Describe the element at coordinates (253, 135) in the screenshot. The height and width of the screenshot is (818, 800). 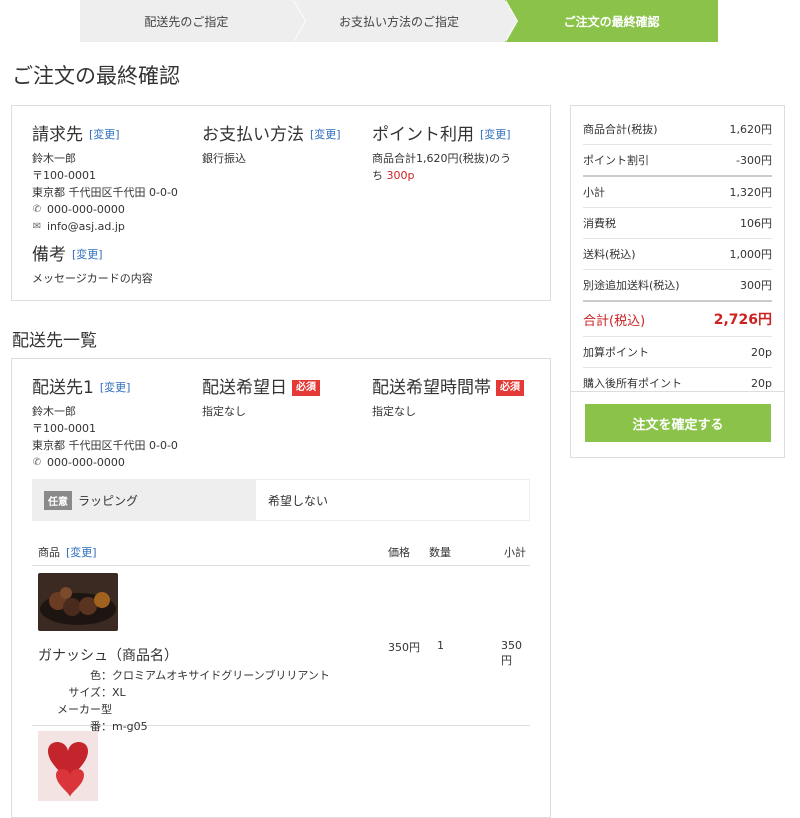
I see `payment-title: お支払い方法` at that location.